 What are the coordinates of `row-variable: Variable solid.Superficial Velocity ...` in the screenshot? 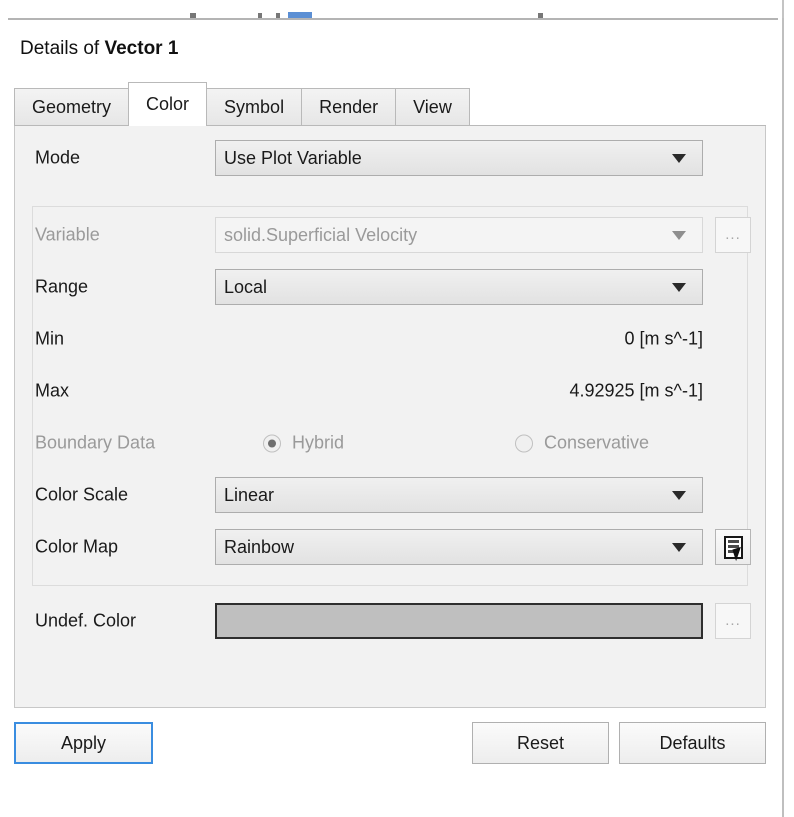 It's located at (391, 235).